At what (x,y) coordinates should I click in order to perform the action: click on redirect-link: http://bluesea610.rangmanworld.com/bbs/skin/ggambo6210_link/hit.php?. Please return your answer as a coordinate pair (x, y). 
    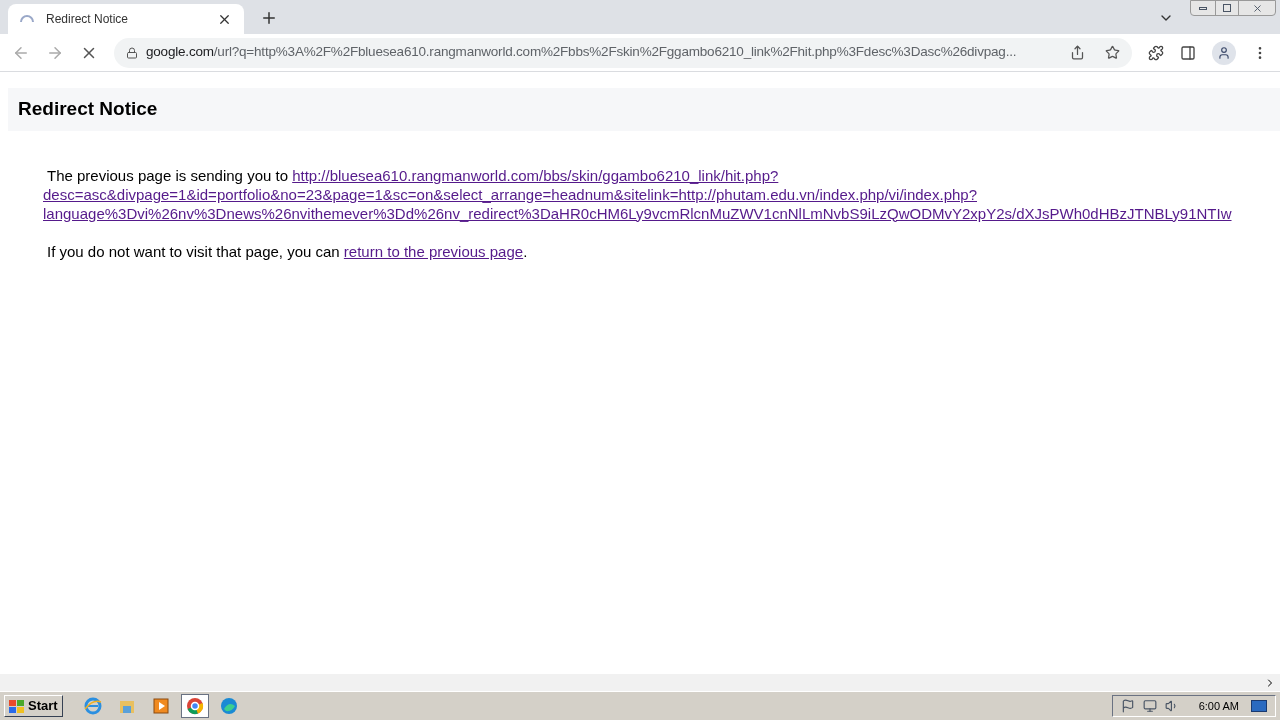
    Looking at the image, I should click on (535, 175).